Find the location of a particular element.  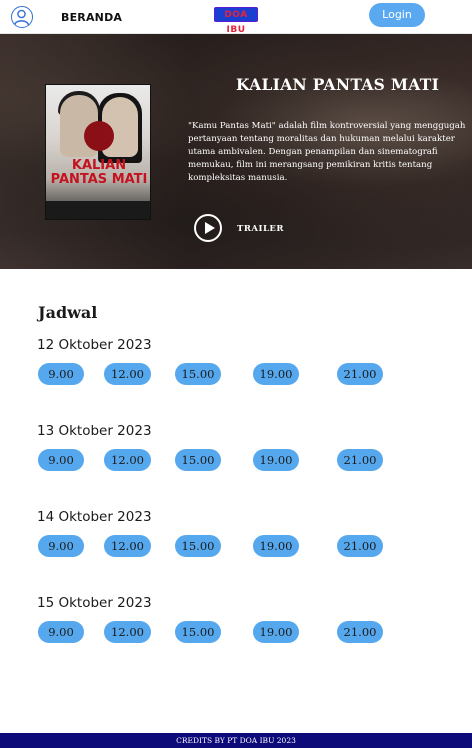

schedule-date: 12 Oktober 2023 is located at coordinates (94, 345).